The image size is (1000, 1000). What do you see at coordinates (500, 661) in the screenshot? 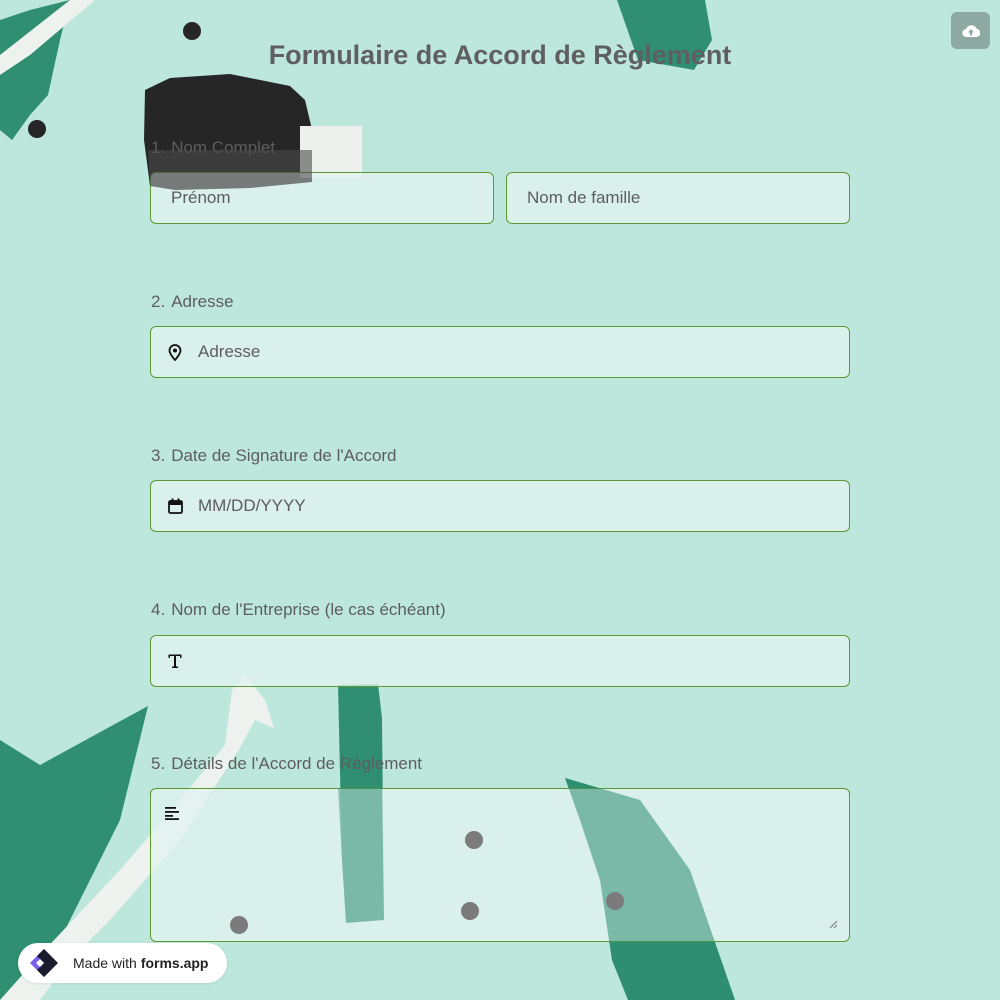
I see `company-name-input` at bounding box center [500, 661].